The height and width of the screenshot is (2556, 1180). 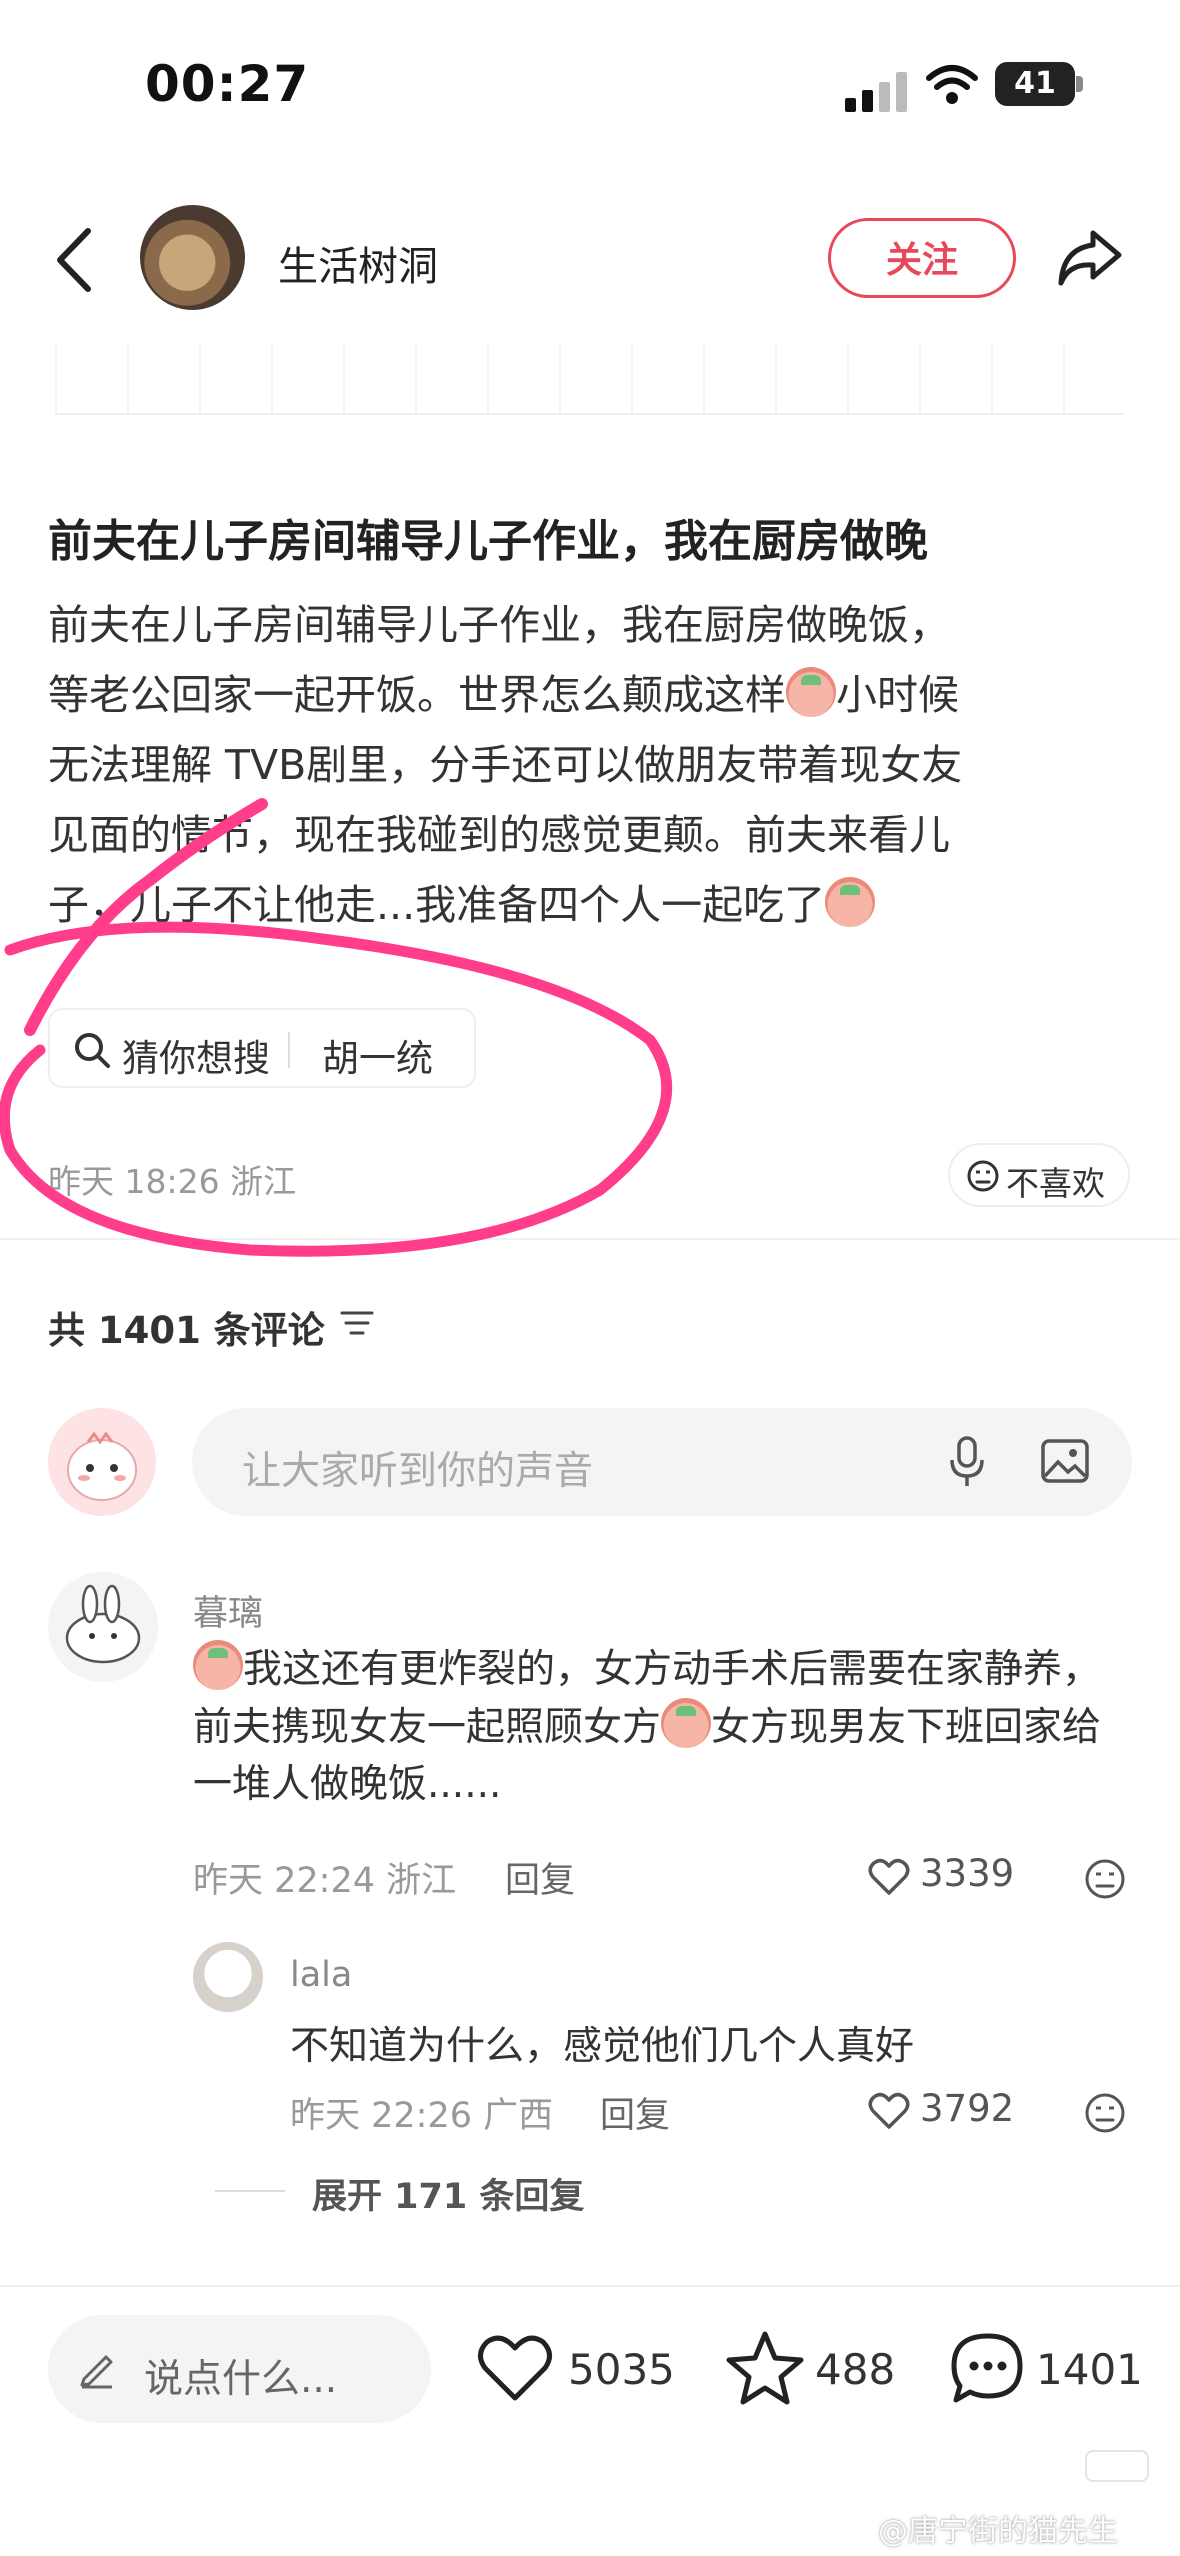 I want to click on like-count: 5035, so click(x=621, y=2369).